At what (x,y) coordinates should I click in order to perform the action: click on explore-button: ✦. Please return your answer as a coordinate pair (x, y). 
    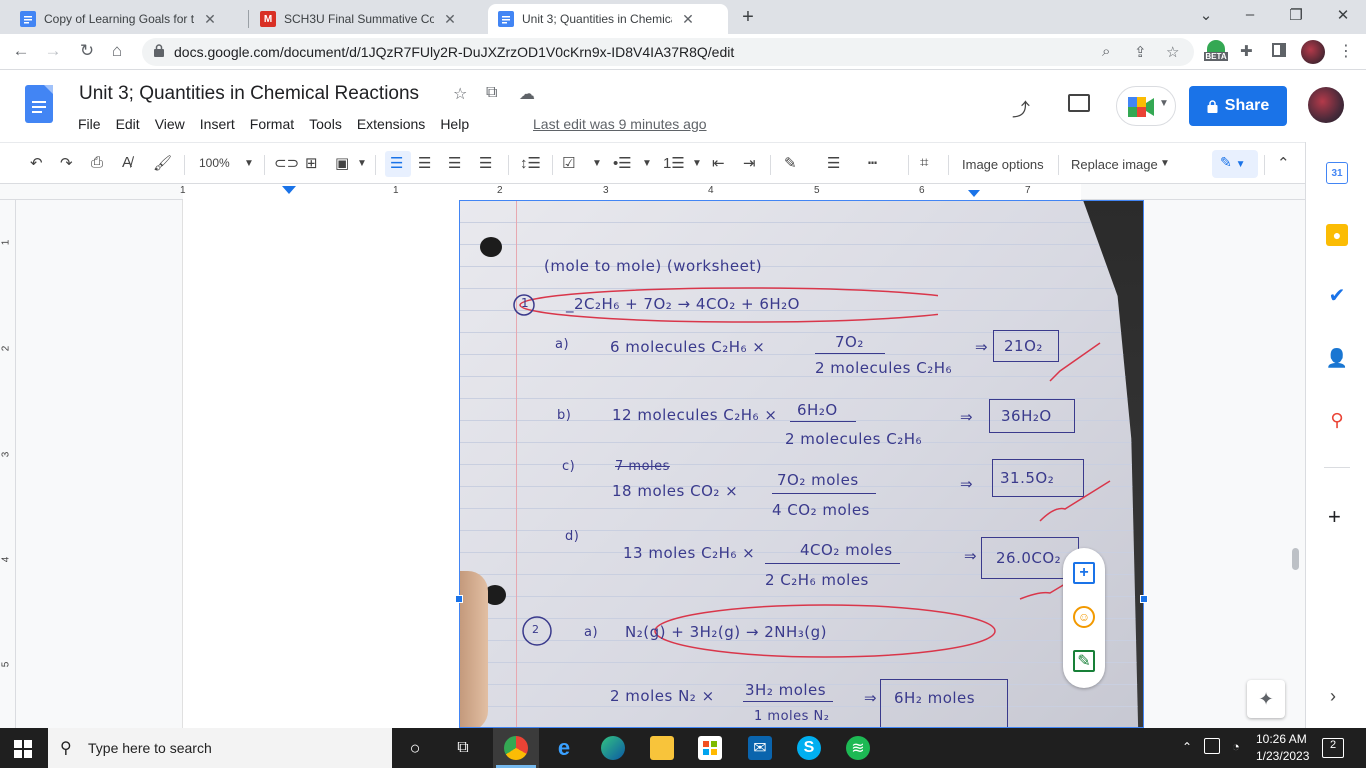
    Looking at the image, I should click on (1266, 699).